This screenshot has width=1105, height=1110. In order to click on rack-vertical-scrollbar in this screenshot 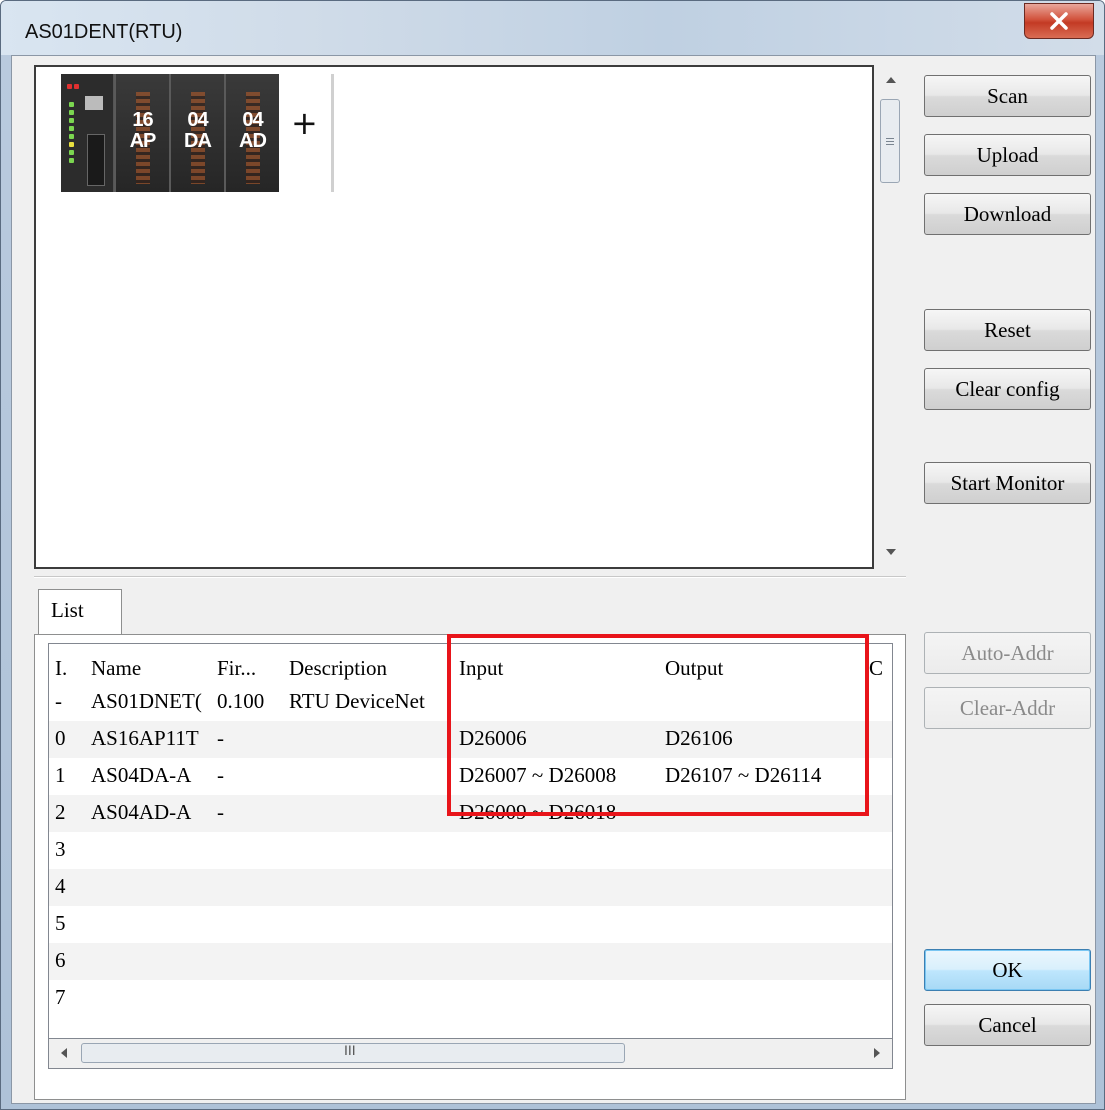, I will do `click(892, 317)`.